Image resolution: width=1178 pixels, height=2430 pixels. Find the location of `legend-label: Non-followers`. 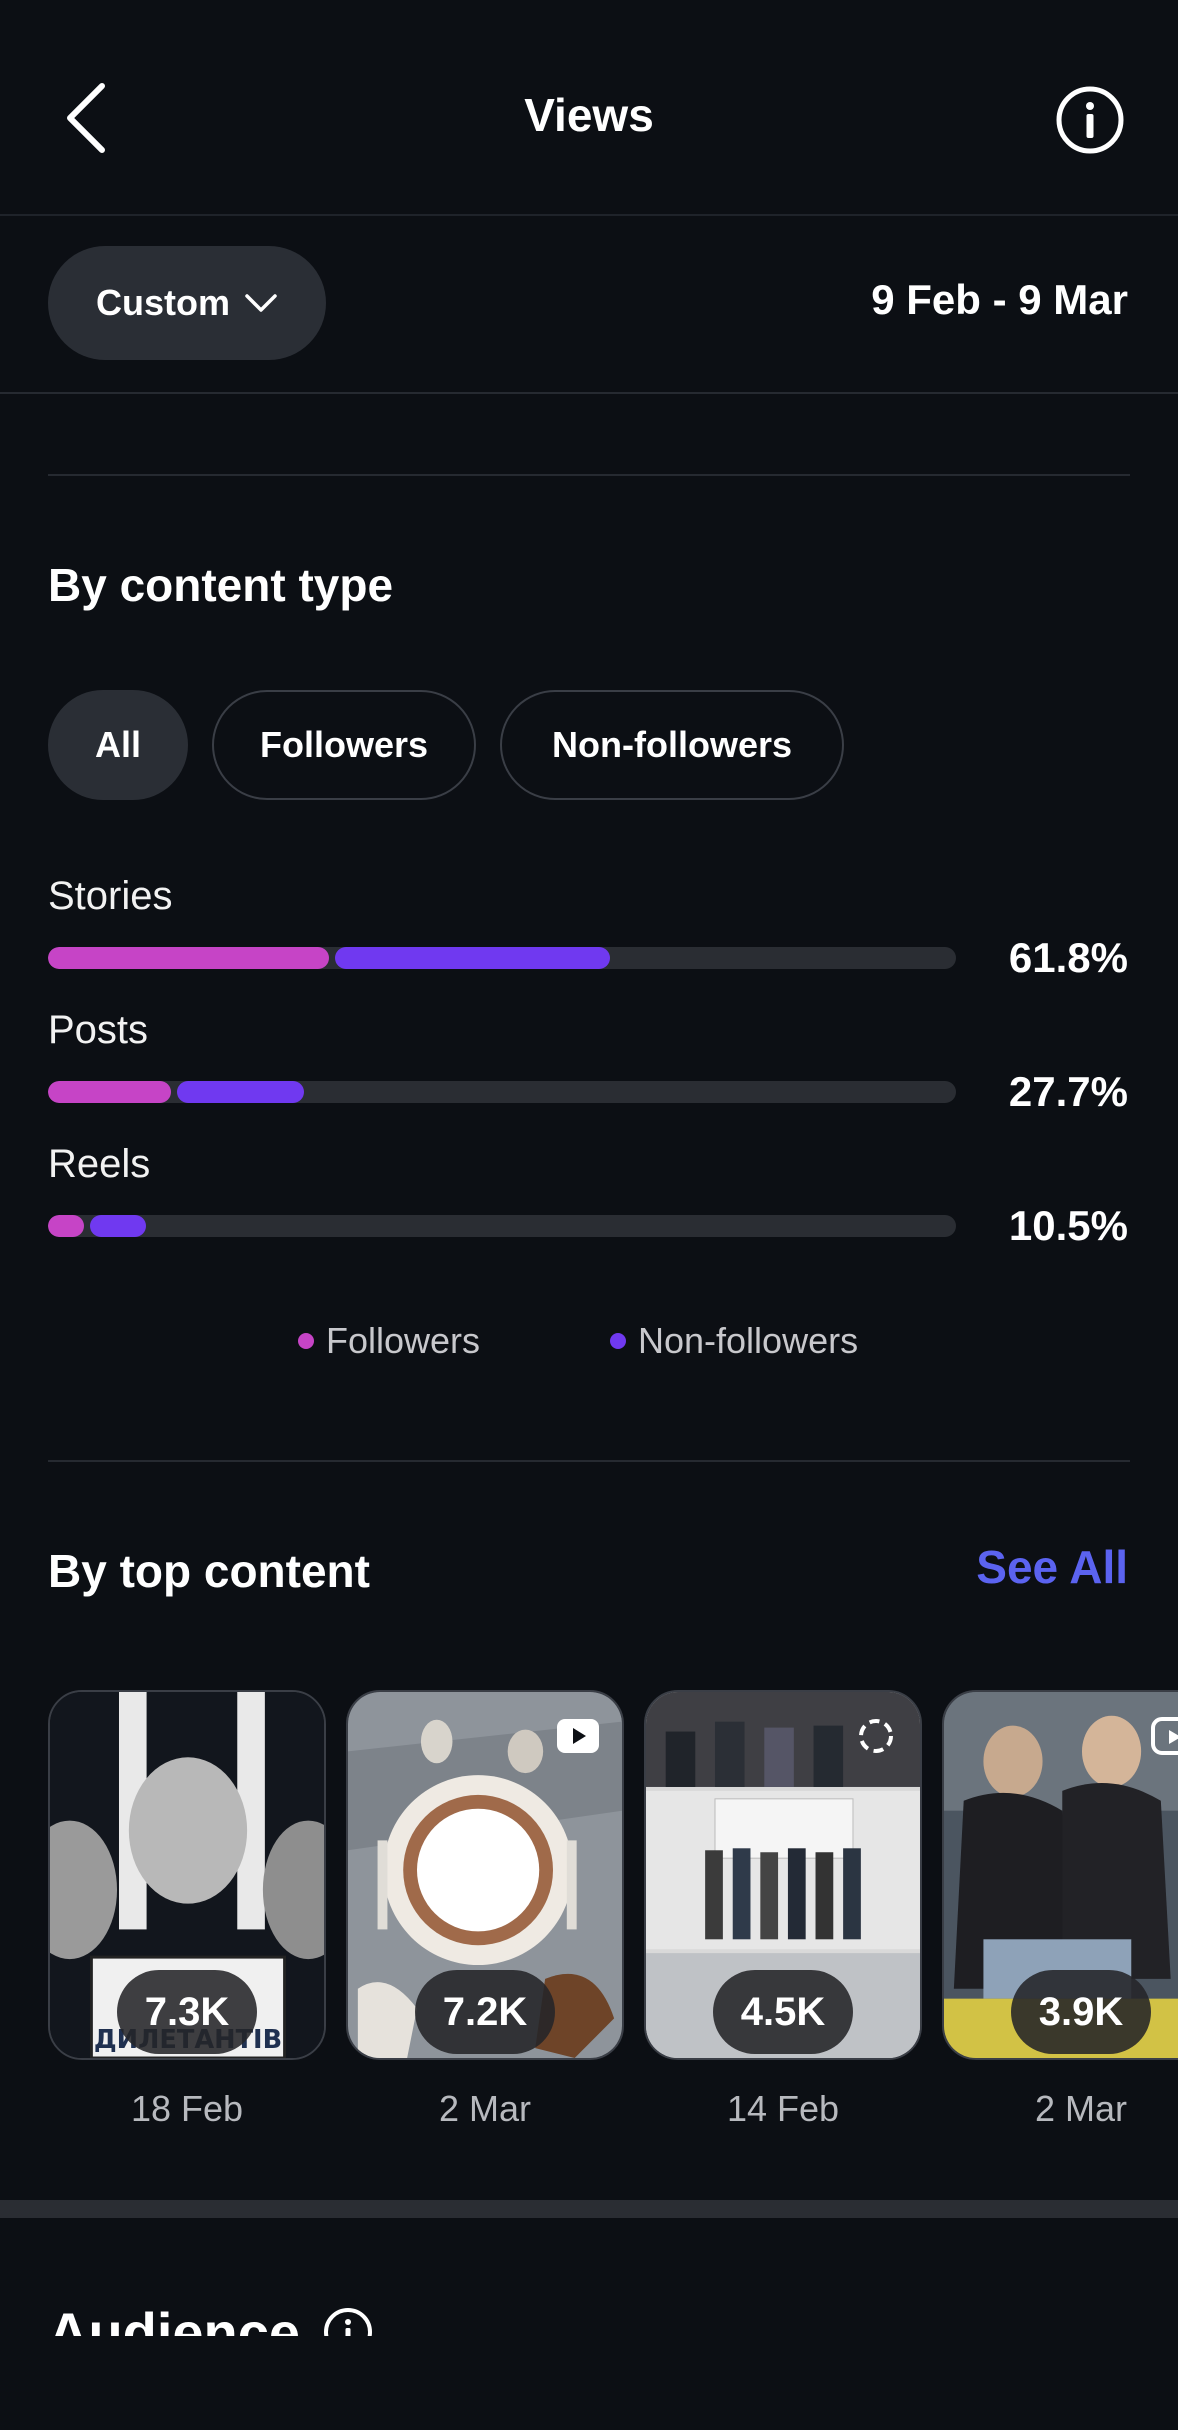

legend-label: Non-followers is located at coordinates (748, 1340).